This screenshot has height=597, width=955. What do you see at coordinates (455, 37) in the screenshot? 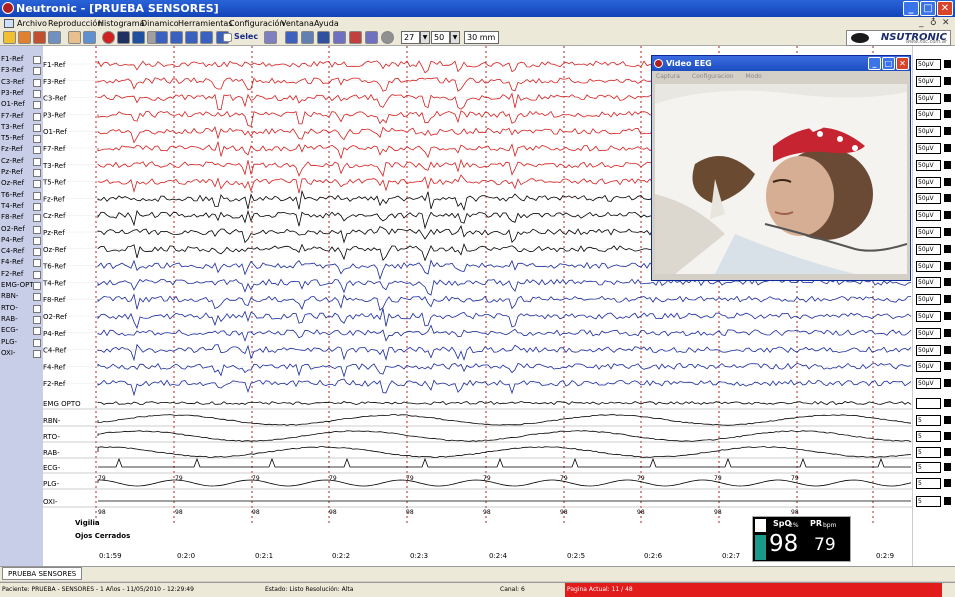
I see `speed-dropdown: ▼` at bounding box center [455, 37].